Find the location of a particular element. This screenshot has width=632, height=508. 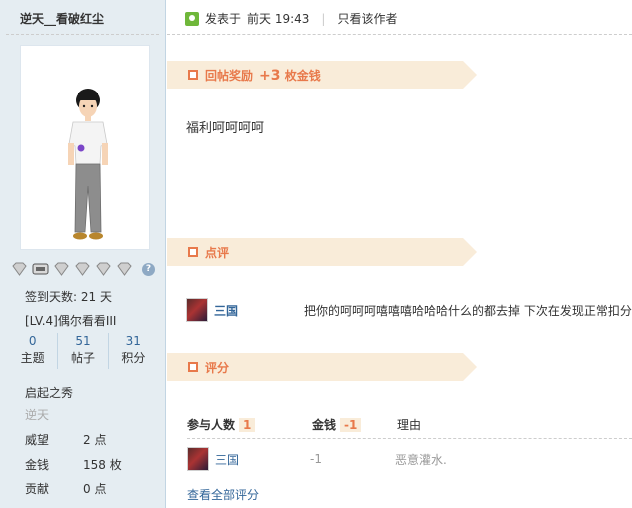

rating-amount: -1 is located at coordinates (316, 459).